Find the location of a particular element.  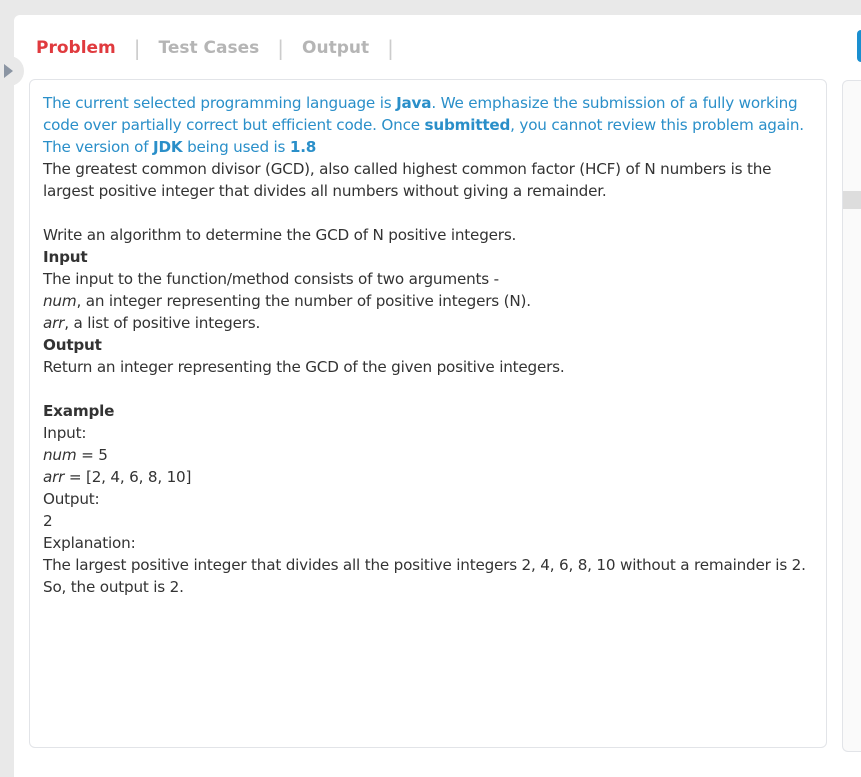

tab-test-cases: Test Cases is located at coordinates (209, 48).